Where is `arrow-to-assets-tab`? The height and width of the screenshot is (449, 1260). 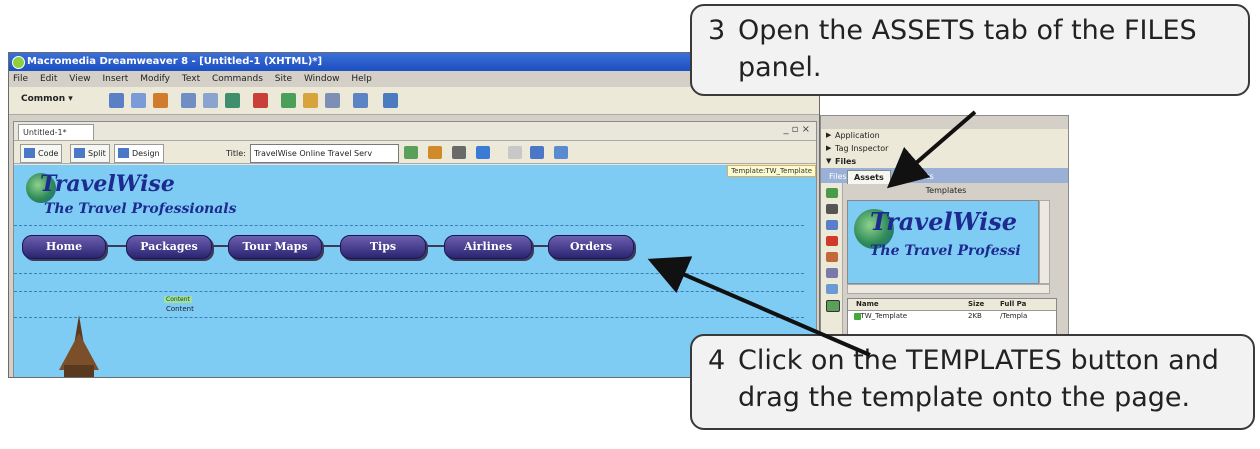 arrow-to-assets-tab is located at coordinates (931, 149).